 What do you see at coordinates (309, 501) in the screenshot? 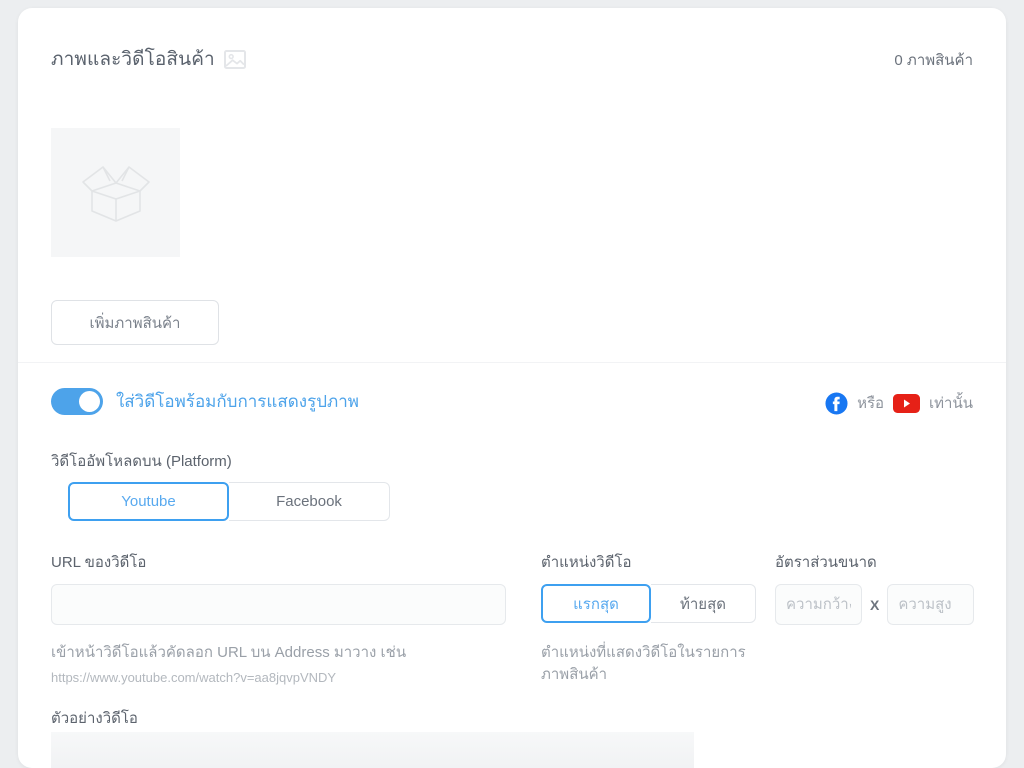
I see `platform-option-facebook: Facebook` at bounding box center [309, 501].